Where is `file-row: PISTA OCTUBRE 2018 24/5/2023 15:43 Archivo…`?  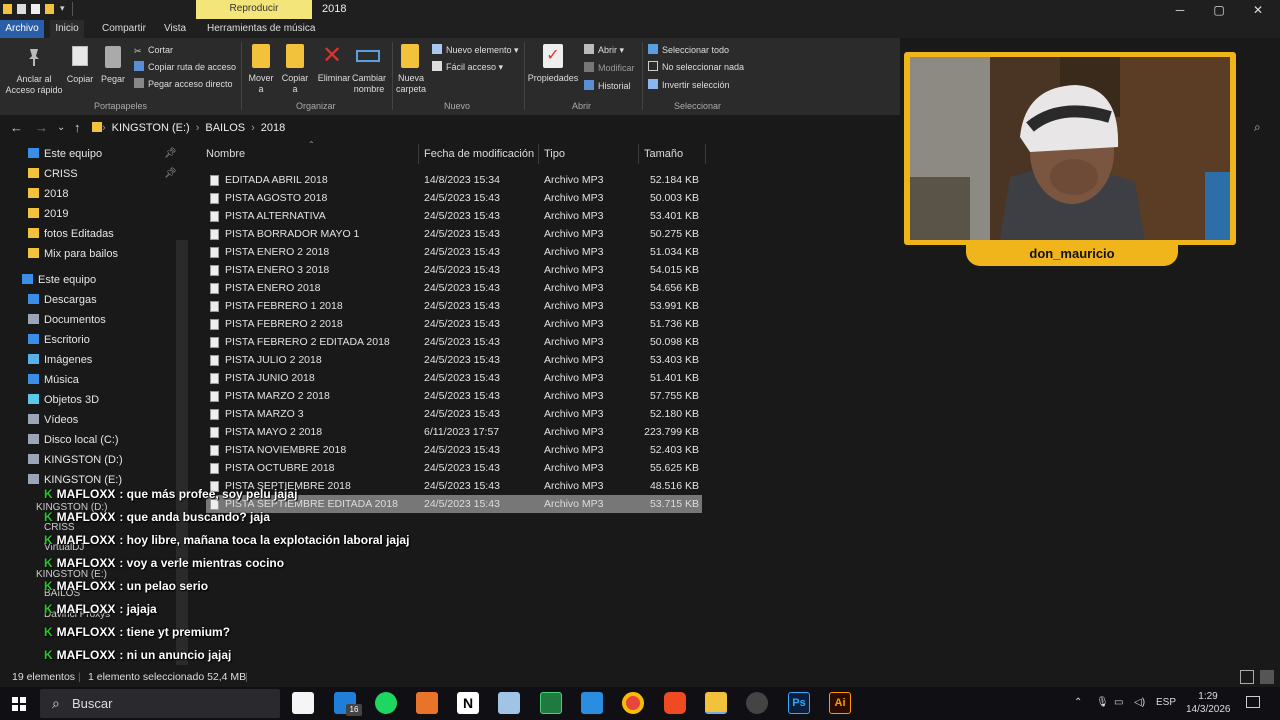
file-row: PISTA OCTUBRE 2018 24/5/2023 15:43 Archivo… is located at coordinates (454, 468).